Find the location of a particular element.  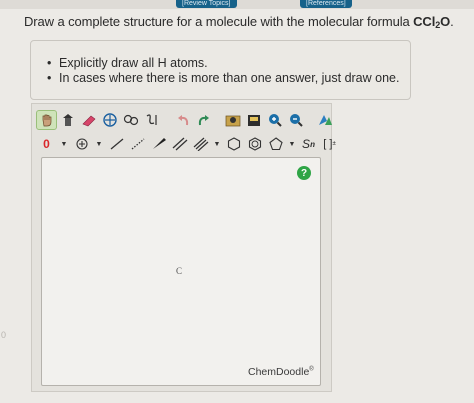

hand-icon is located at coordinates (46, 120).